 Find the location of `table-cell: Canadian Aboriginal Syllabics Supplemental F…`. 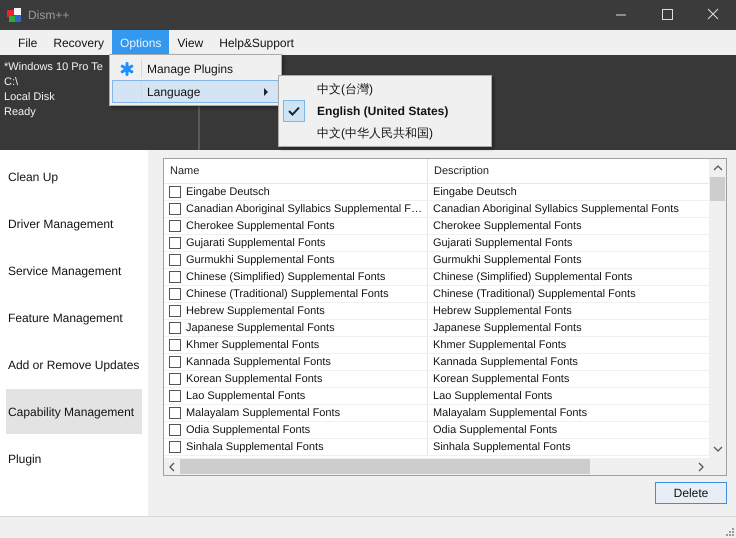

table-cell: Canadian Aboriginal Syllabics Supplemental F… is located at coordinates (304, 209).